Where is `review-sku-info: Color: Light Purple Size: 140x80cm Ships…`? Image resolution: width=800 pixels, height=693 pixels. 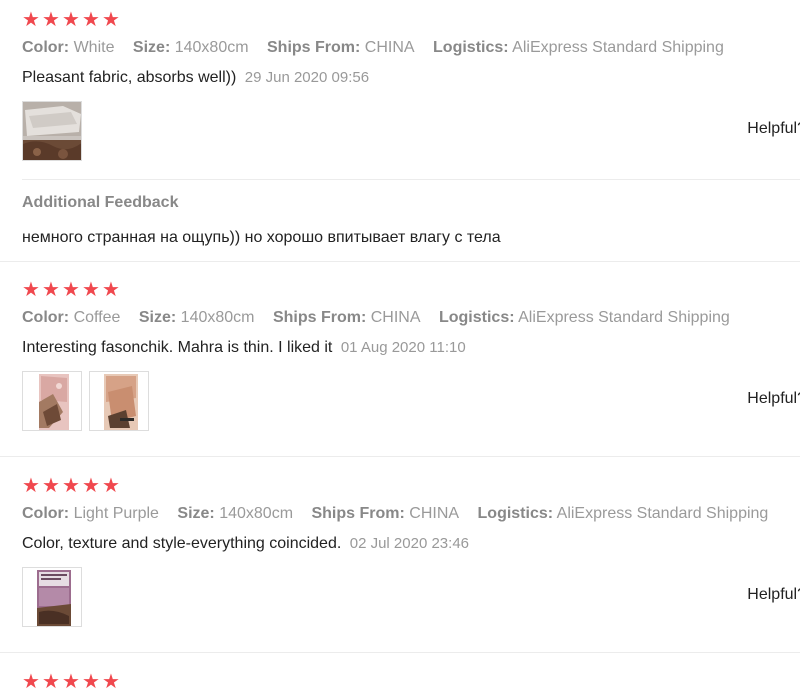
review-sku-info: Color: Light Purple Size: 140x80cm Ships… is located at coordinates (402, 514).